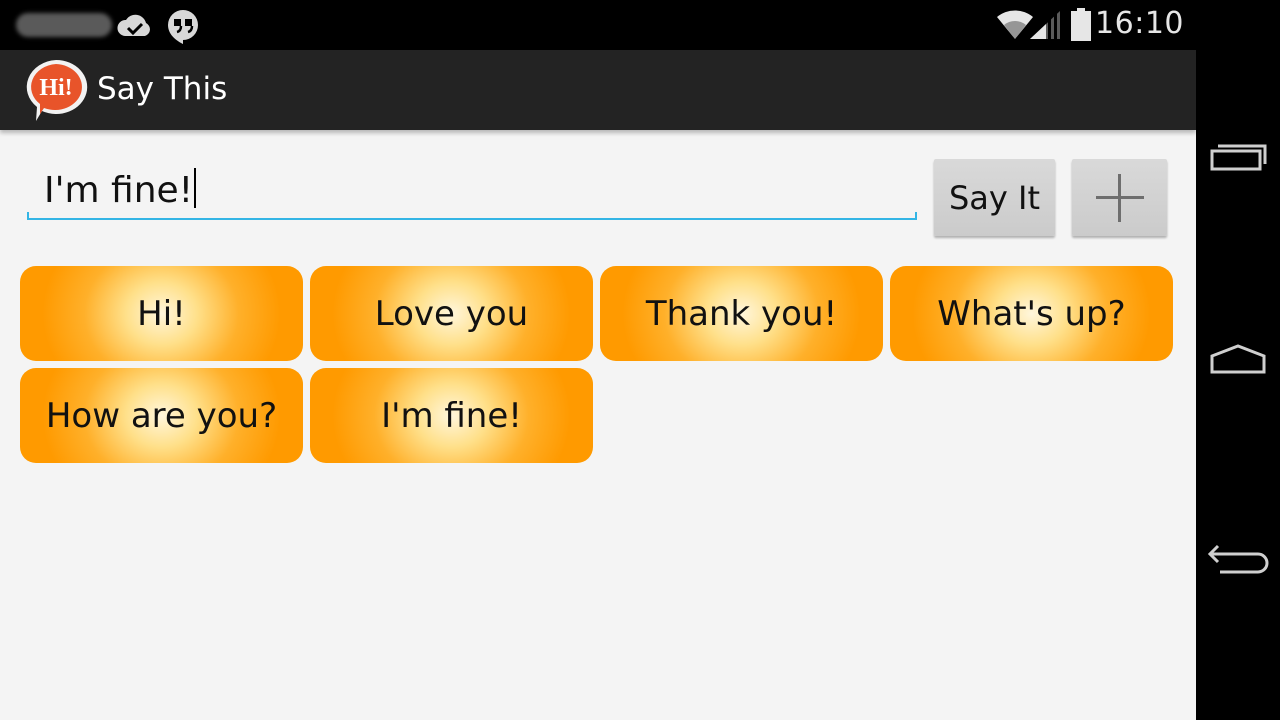 The width and height of the screenshot is (1280, 720). Describe the element at coordinates (1045, 25) in the screenshot. I see `signal-icon` at that location.